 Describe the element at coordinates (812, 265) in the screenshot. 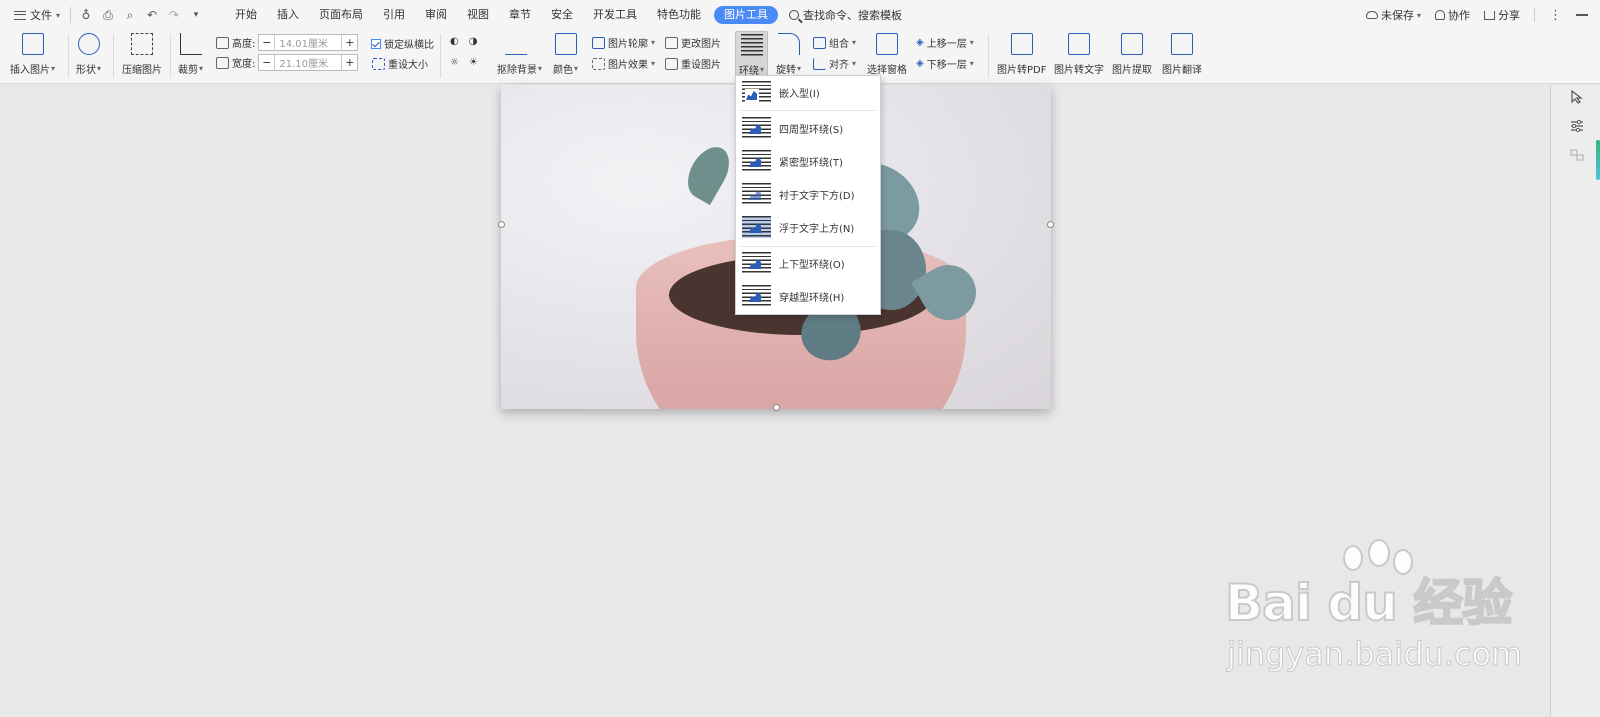

I see `wrap-option-label: 上下型环绕(O)` at that location.